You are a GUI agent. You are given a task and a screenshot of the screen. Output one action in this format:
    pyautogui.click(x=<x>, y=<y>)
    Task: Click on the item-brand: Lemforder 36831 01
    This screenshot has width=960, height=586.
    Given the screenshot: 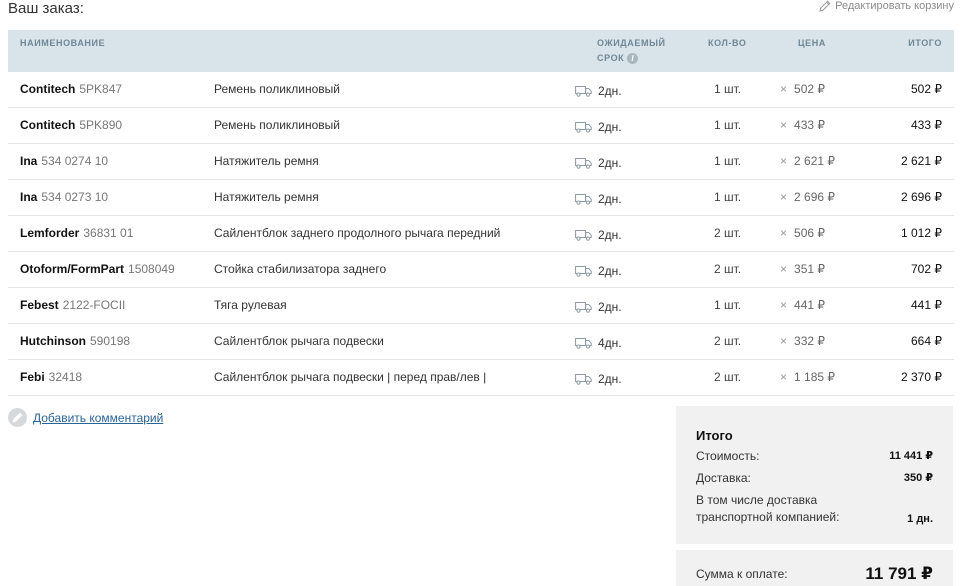 What is the action you would take?
    pyautogui.click(x=76, y=233)
    